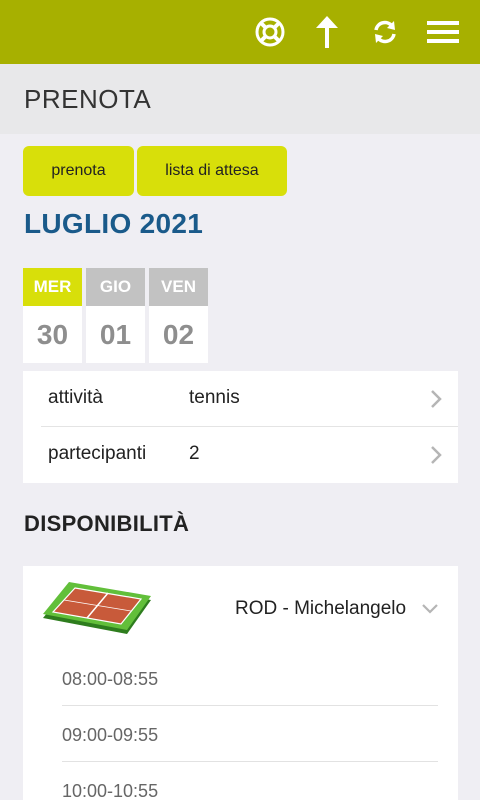 This screenshot has width=480, height=800. What do you see at coordinates (250, 636) in the screenshot?
I see `time-slot: 08:00-08:55` at bounding box center [250, 636].